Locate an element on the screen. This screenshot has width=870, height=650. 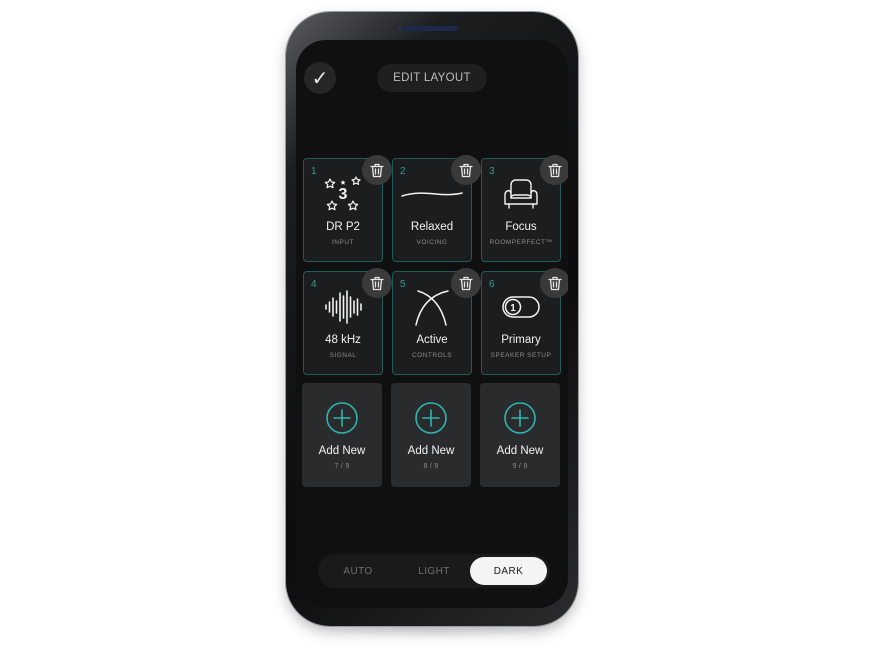
tile-label: Relaxed is located at coordinates (432, 227).